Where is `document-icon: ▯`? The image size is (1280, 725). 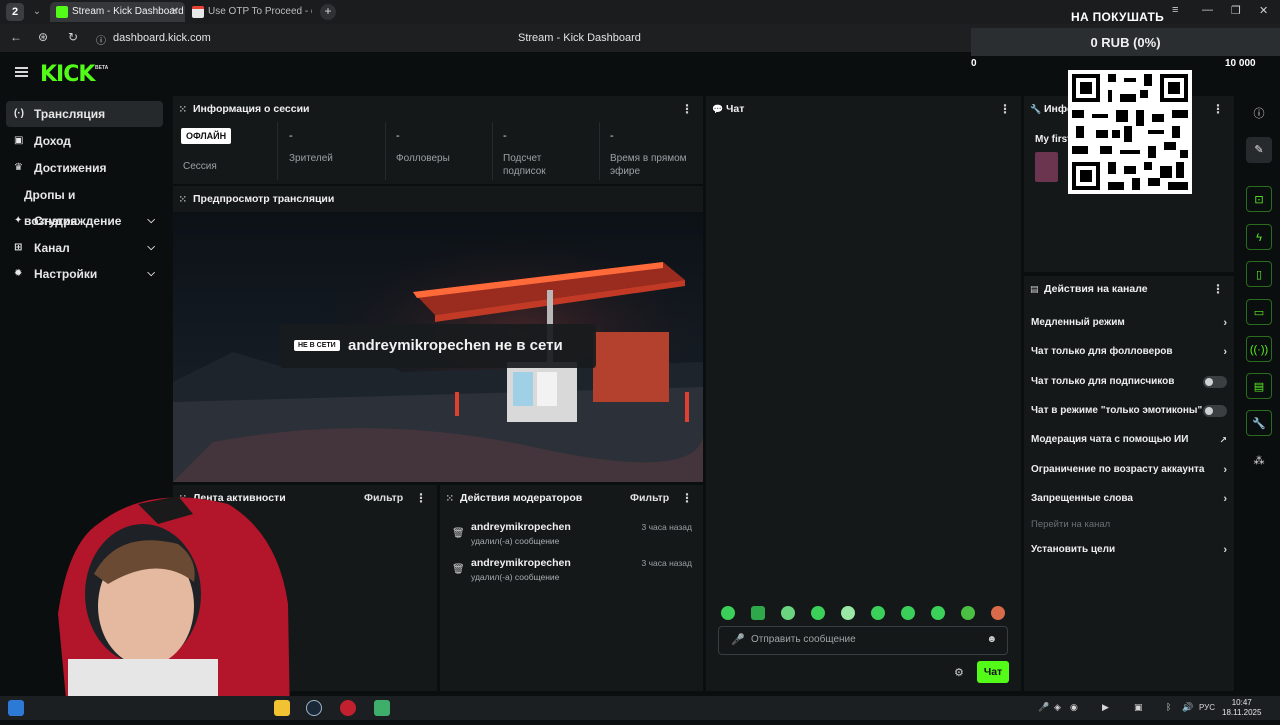 document-icon: ▯ is located at coordinates (1259, 274).